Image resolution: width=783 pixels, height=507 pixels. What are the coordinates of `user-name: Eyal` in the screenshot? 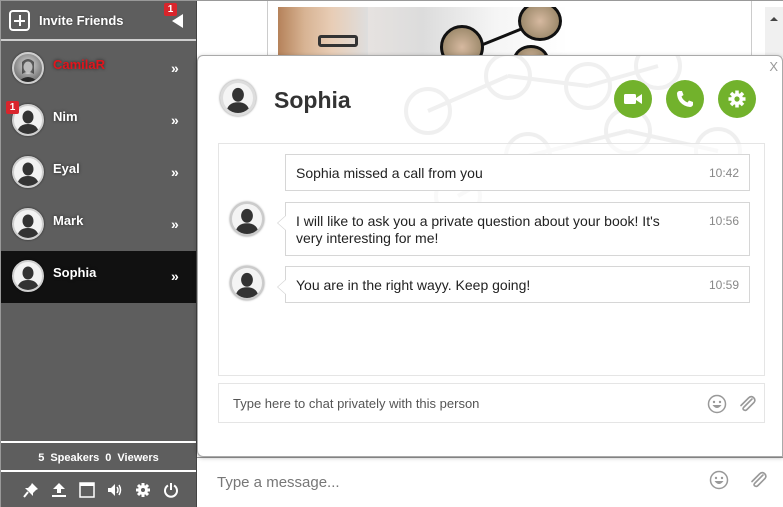 It's located at (66, 168).